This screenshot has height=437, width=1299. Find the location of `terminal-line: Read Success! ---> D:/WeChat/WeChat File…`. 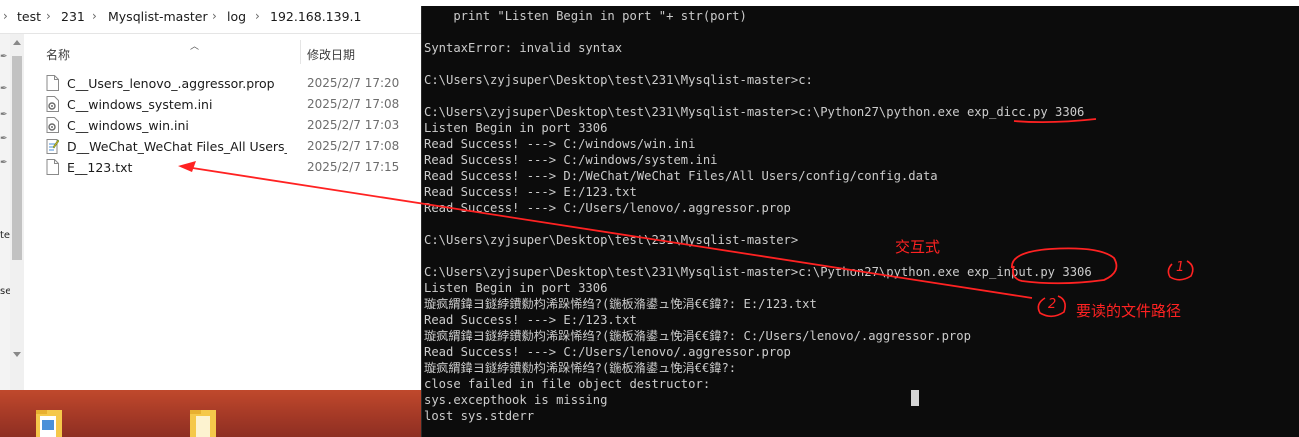

terminal-line: Read Success! ---> D:/WeChat/WeChat File… is located at coordinates (681, 176).